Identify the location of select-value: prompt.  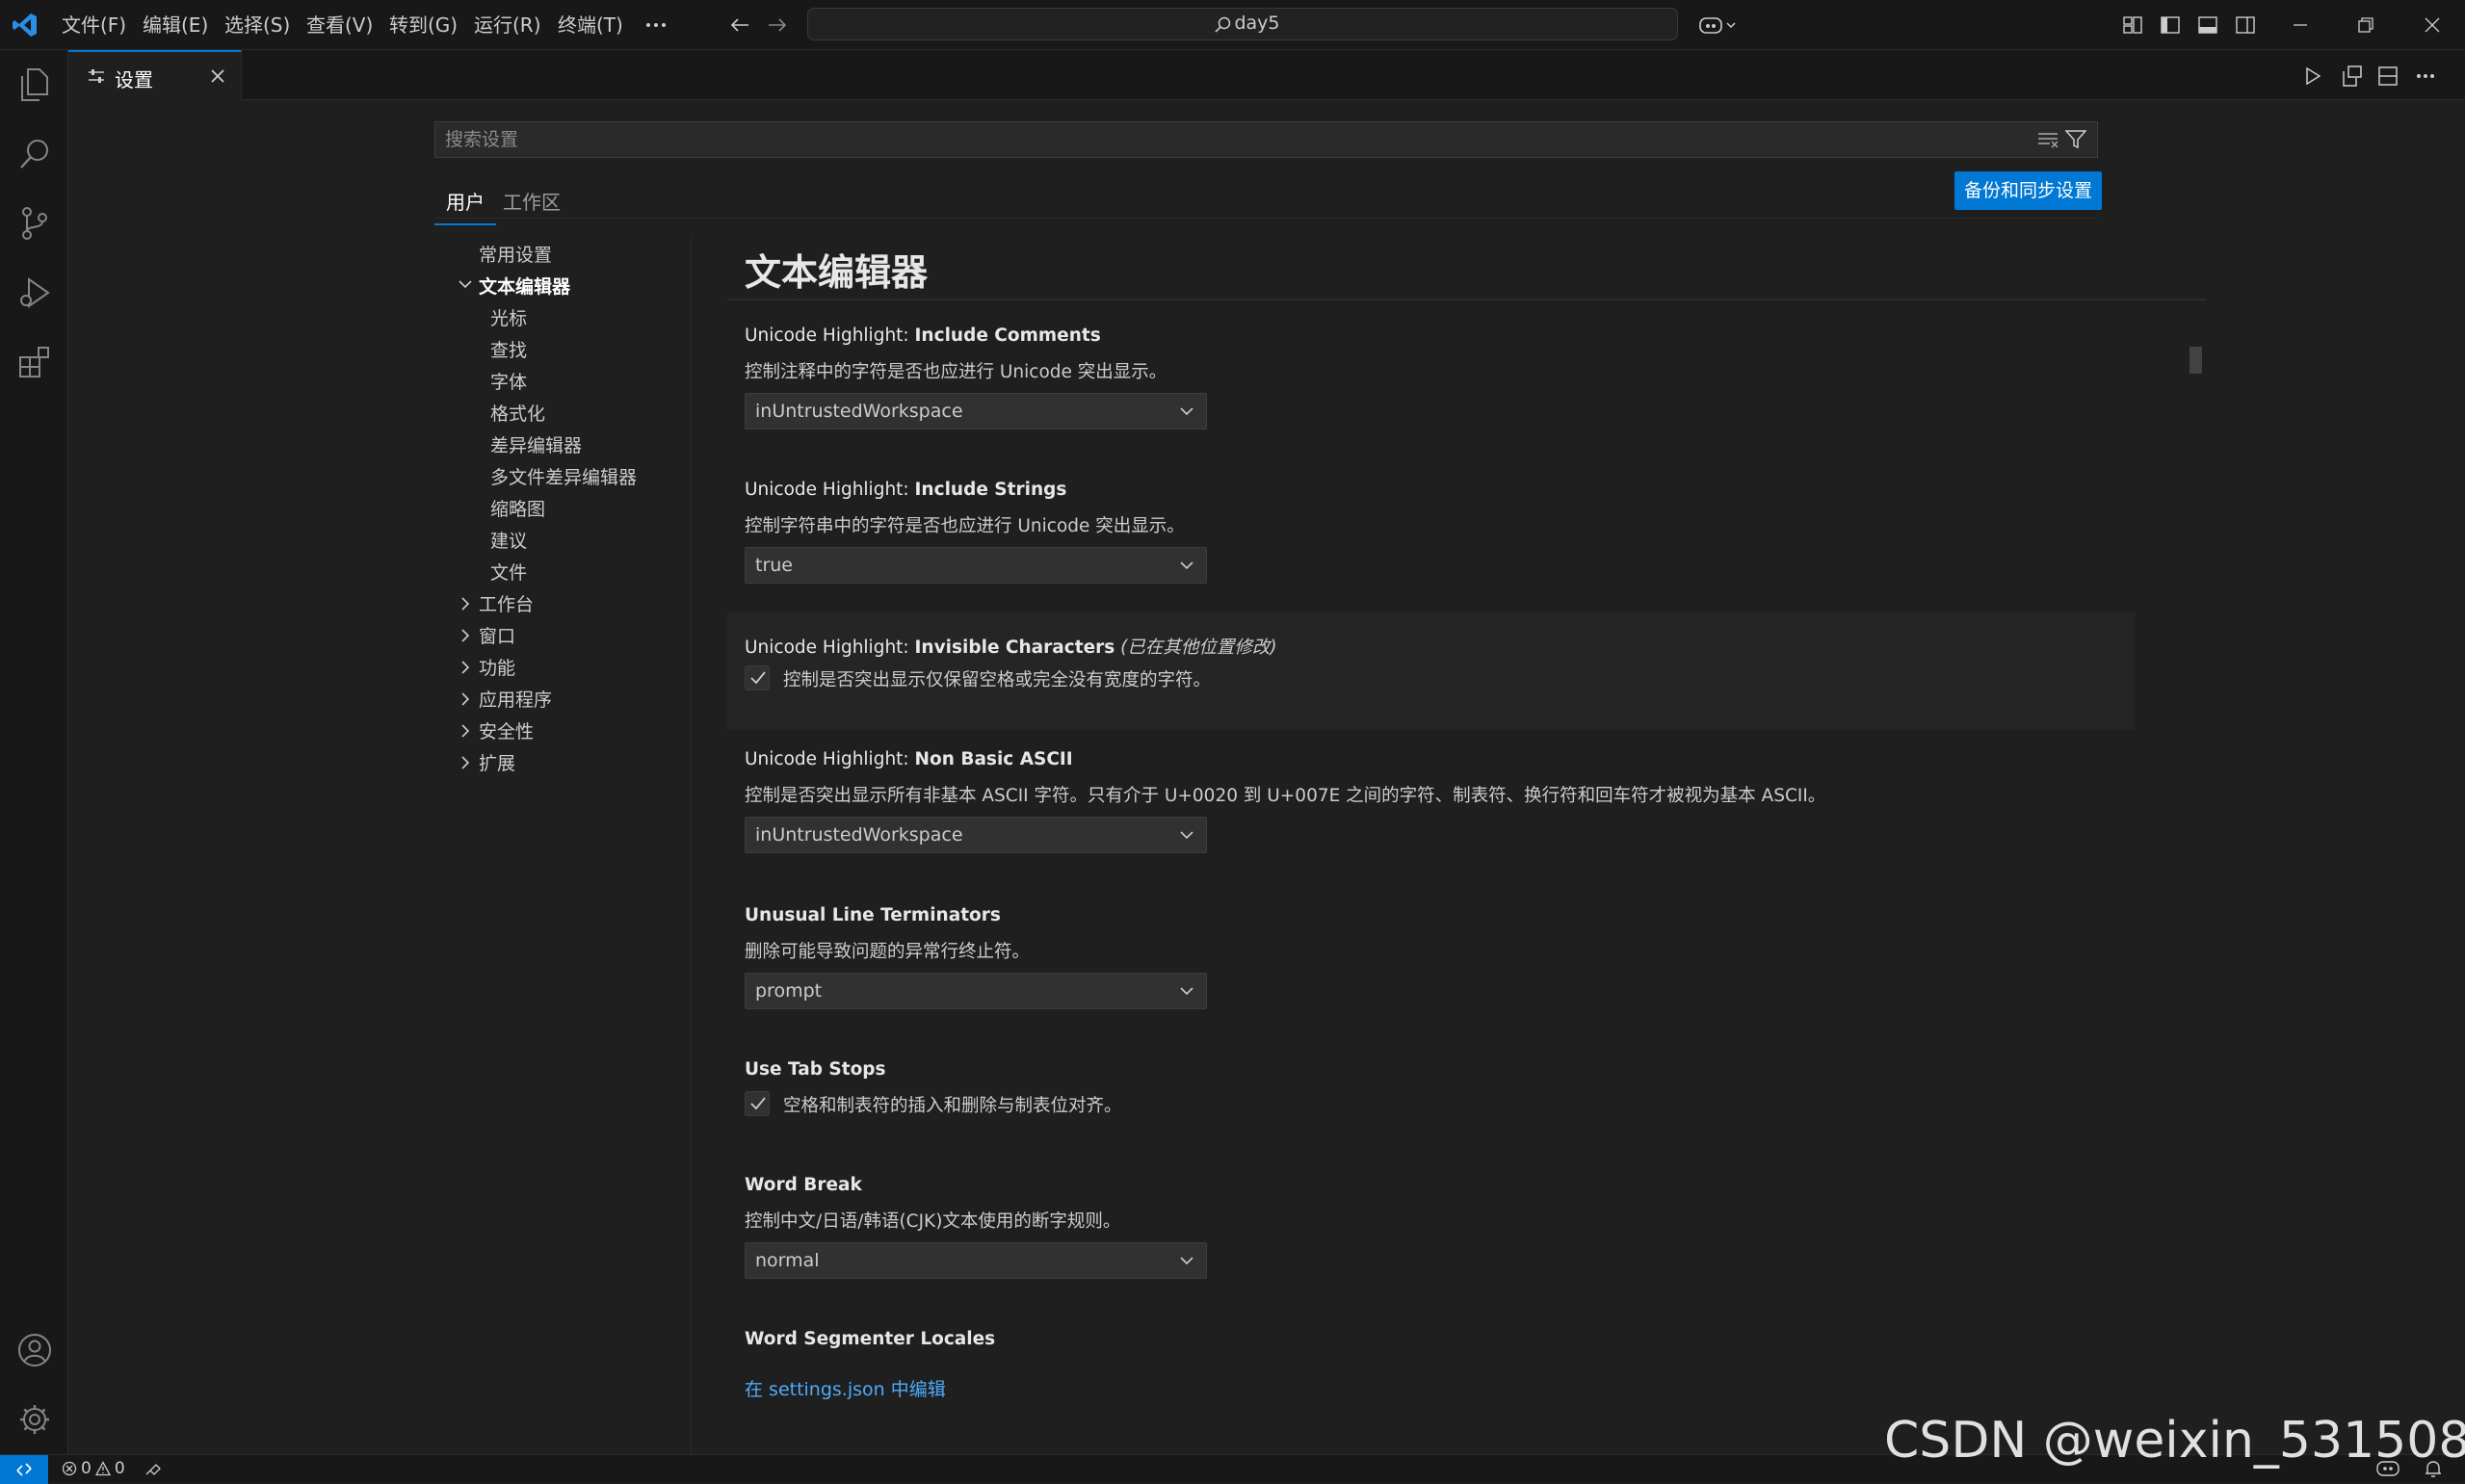
(789, 991).